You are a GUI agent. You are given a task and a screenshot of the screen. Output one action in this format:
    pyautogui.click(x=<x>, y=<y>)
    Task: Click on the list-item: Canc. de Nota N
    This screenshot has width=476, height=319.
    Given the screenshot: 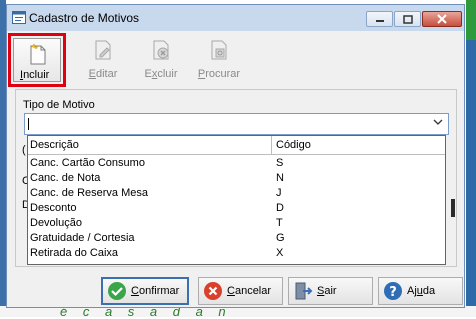 What is the action you would take?
    pyautogui.click(x=236, y=178)
    